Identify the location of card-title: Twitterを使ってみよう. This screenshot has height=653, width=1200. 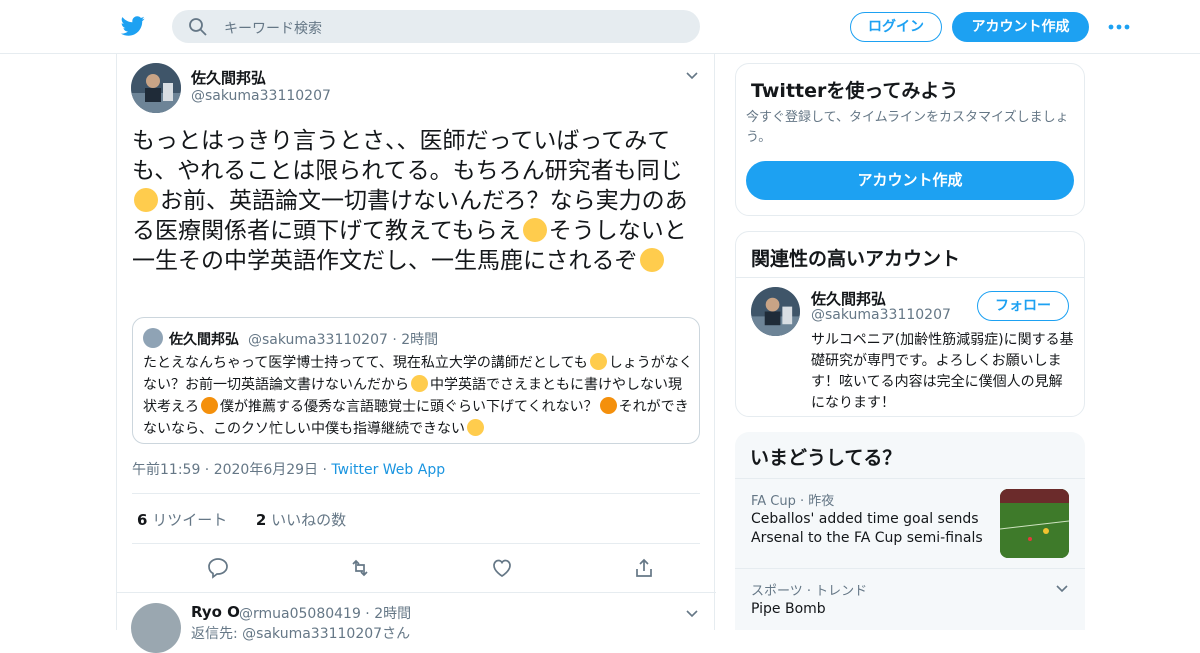
(855, 91).